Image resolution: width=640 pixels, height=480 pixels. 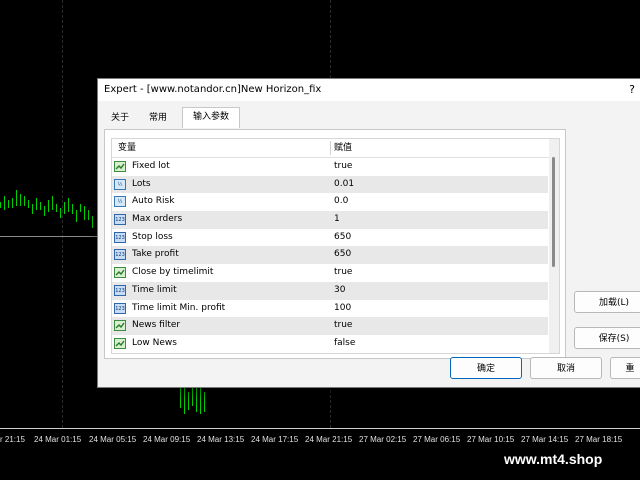 I want to click on param-row: ½ Lots 0.01, so click(x=330, y=184).